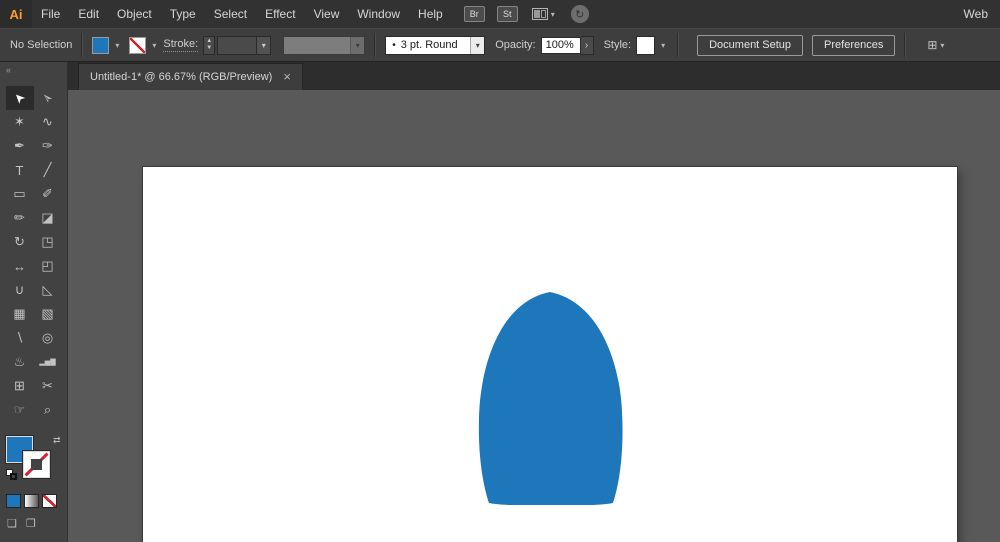  Describe the element at coordinates (905, 45) in the screenshot. I see `separator` at that location.